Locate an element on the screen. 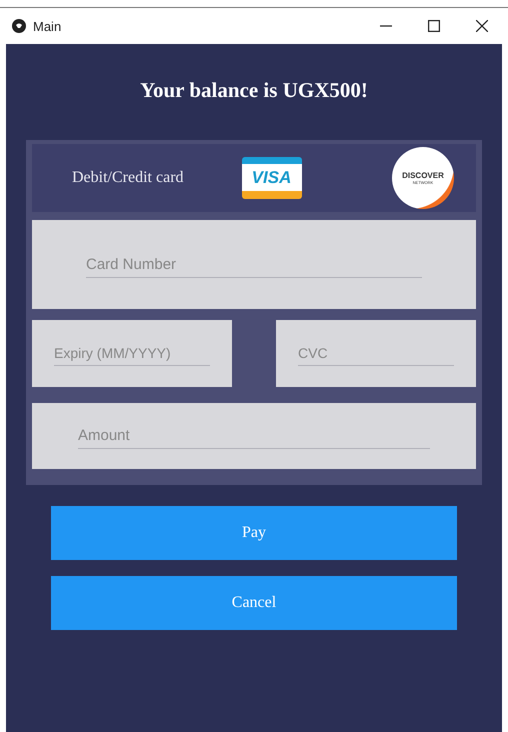  card-type-label: Debit/Credit card is located at coordinates (128, 178).